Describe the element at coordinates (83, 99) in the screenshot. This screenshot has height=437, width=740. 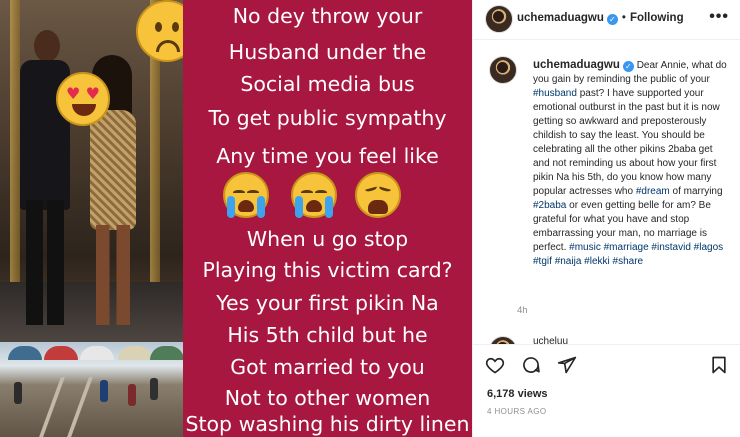
I see `heart-eyes-emoji-icon: ♥ ♥` at that location.